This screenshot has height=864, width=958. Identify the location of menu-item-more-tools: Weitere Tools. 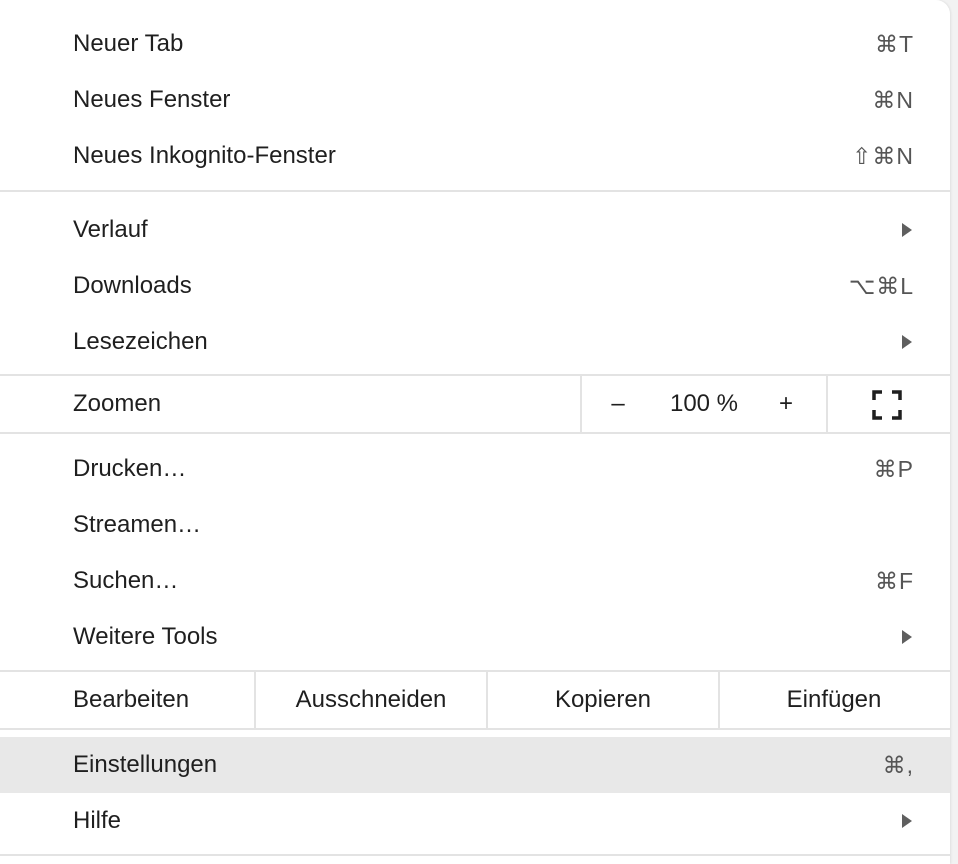
(475, 637).